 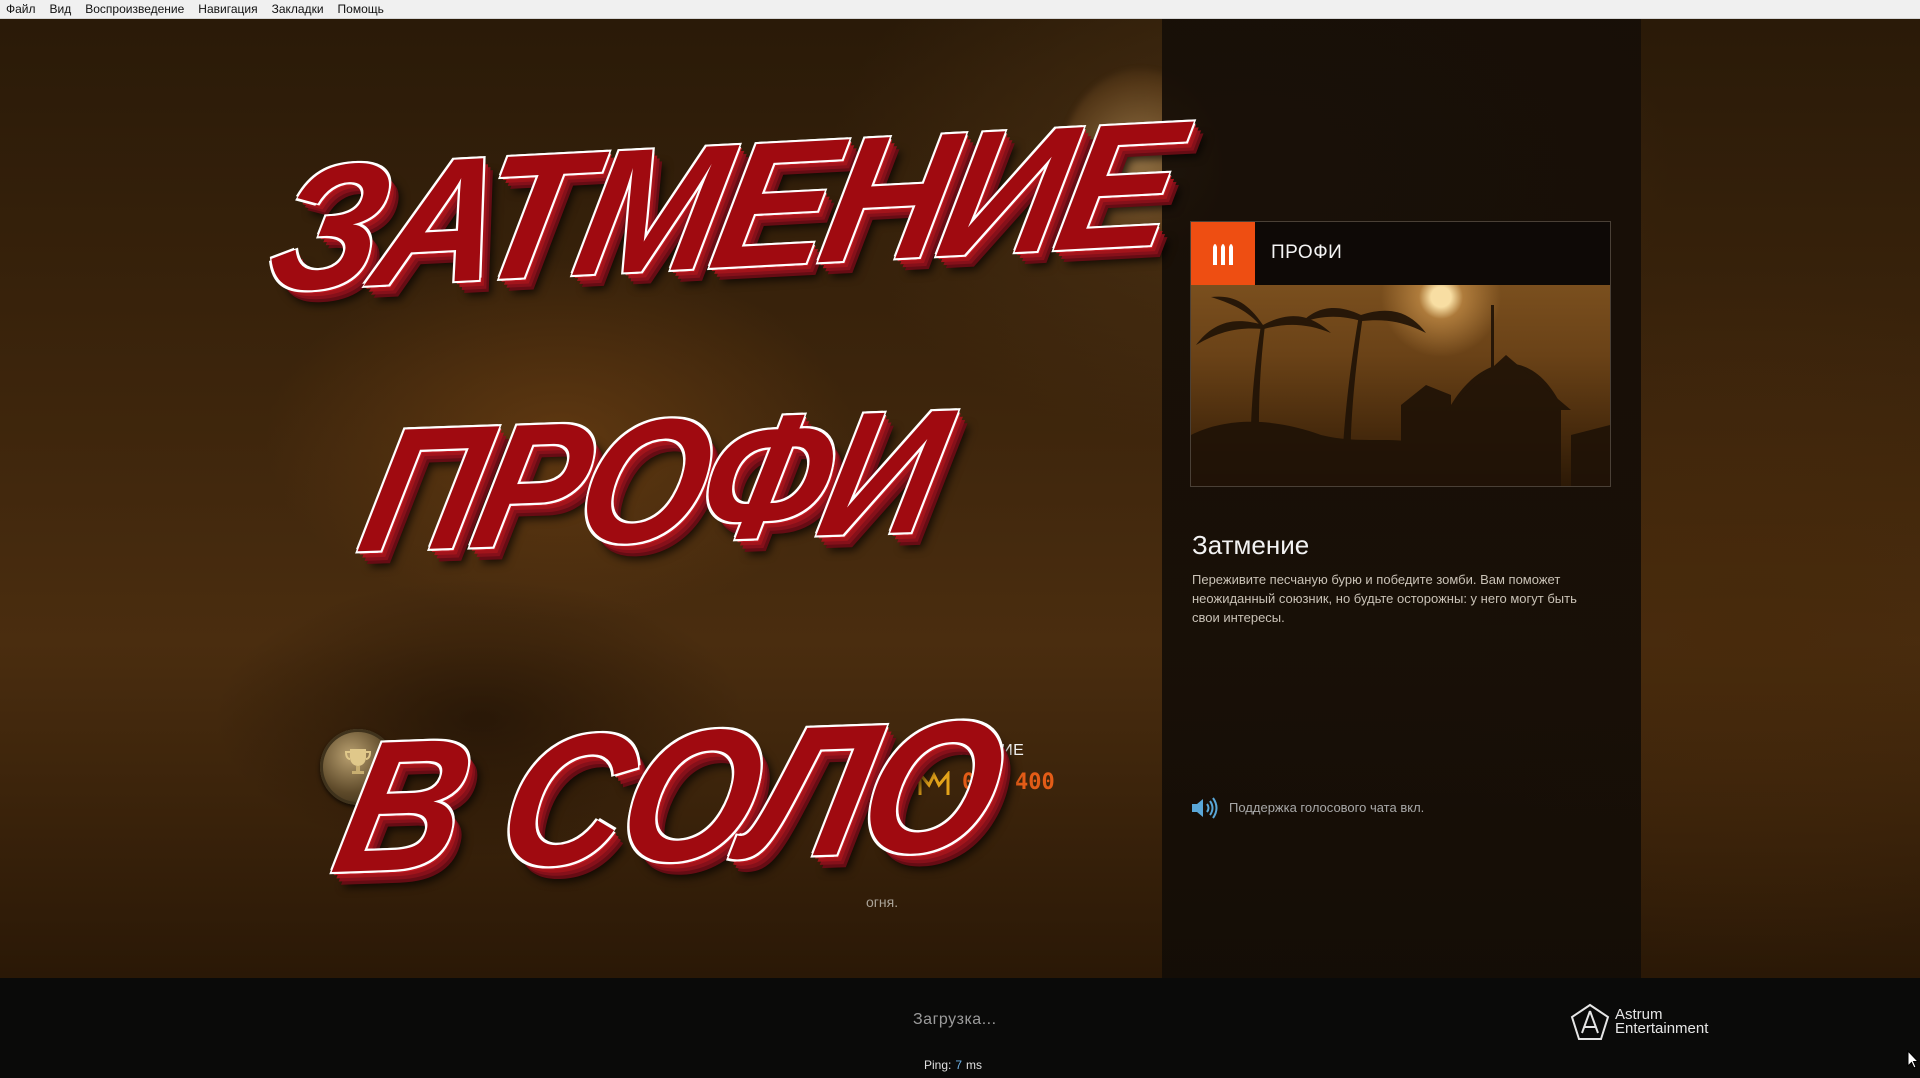 What do you see at coordinates (953, 1065) in the screenshot?
I see `ping-readout: Ping: 7 ms` at bounding box center [953, 1065].